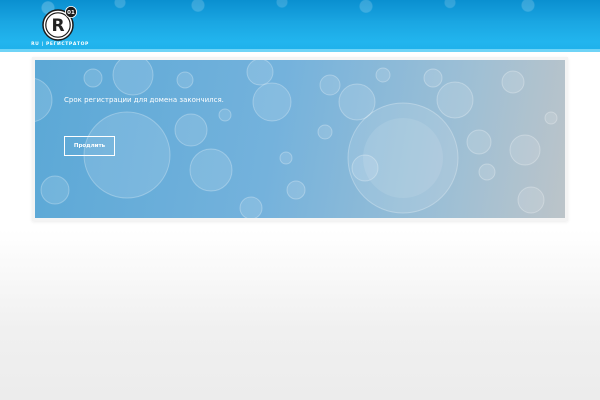 The height and width of the screenshot is (400, 600). Describe the element at coordinates (71, 13) in the screenshot. I see `logo-badge: 01` at that location.